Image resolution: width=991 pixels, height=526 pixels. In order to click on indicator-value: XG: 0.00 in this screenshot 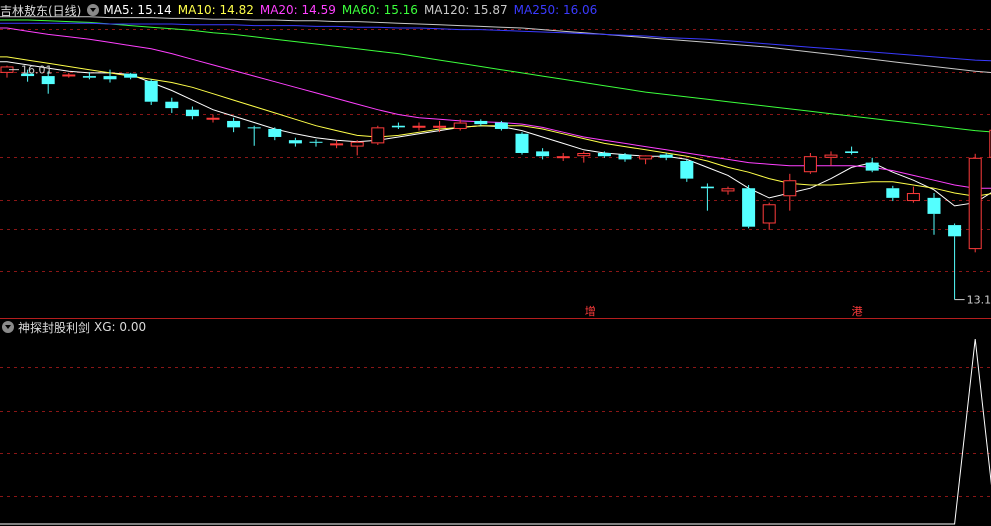, I will do `click(120, 327)`.